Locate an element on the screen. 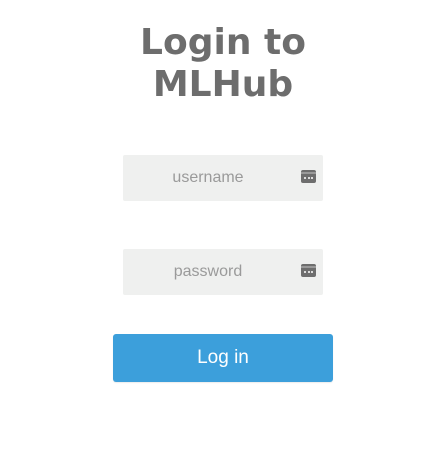 The width and height of the screenshot is (432, 453). username-field-container is located at coordinates (223, 178).